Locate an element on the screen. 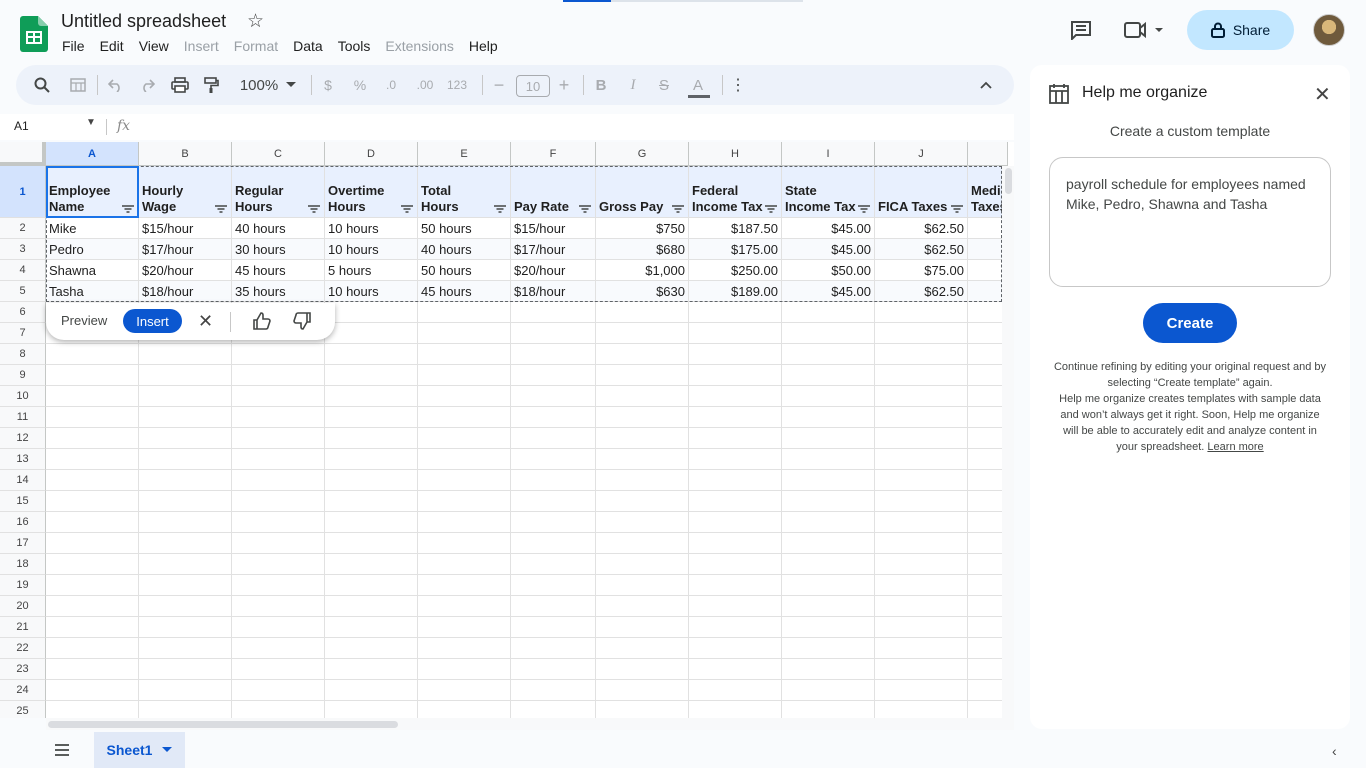  paint-format-icon is located at coordinates (211, 85).